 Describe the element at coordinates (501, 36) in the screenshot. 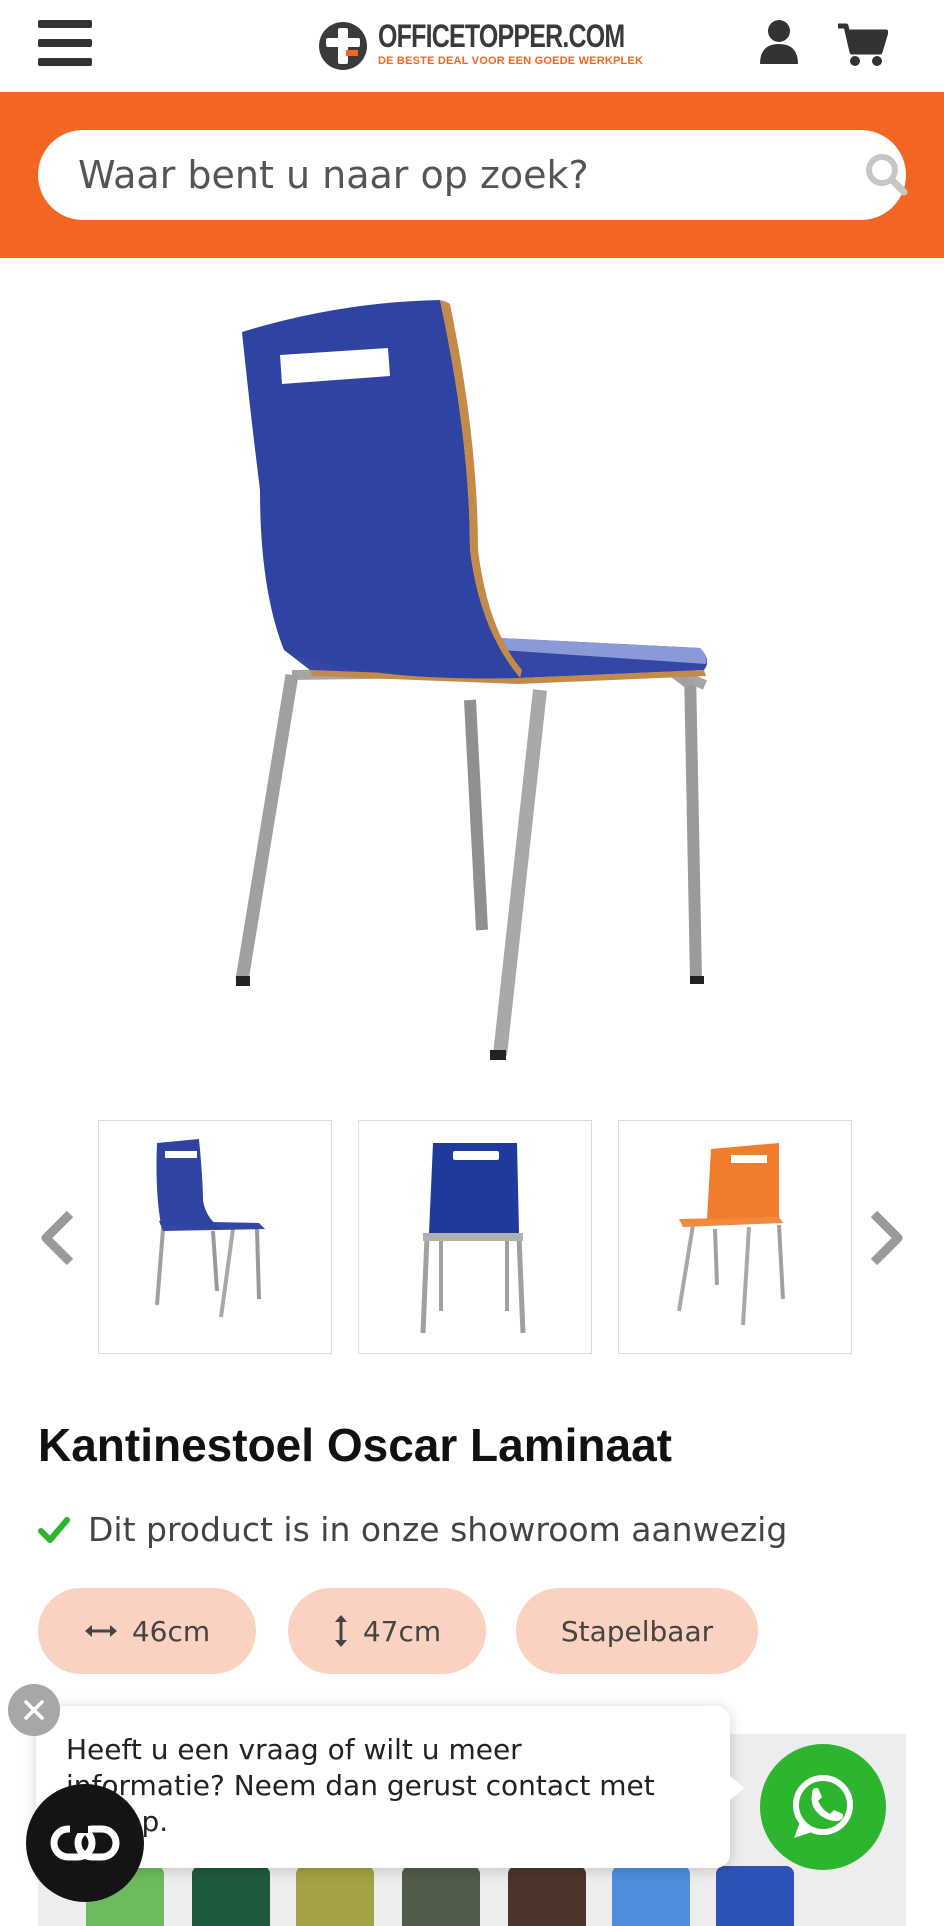

I see `logo-name: OFFICETOPPER.COM` at that location.